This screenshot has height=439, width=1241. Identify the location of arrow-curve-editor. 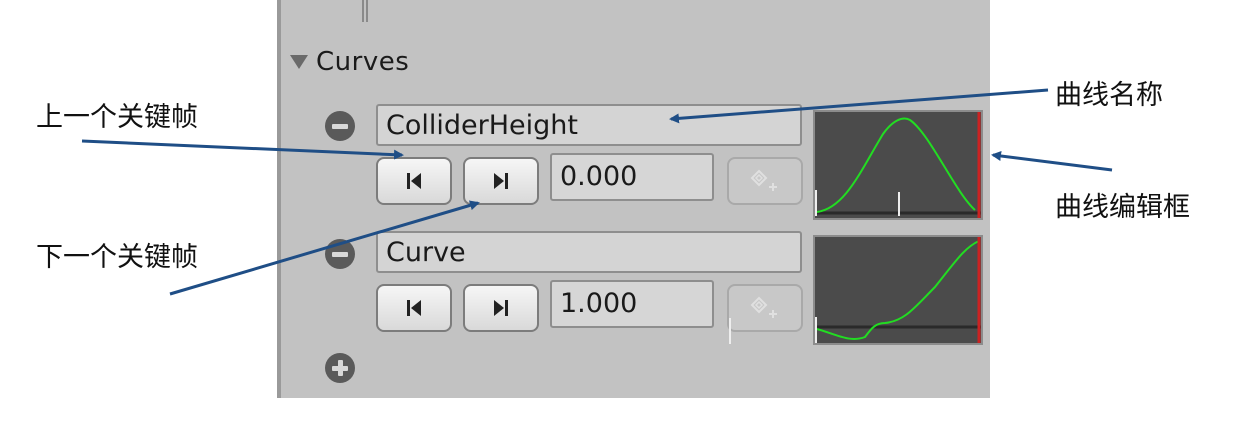
(1052, 161).